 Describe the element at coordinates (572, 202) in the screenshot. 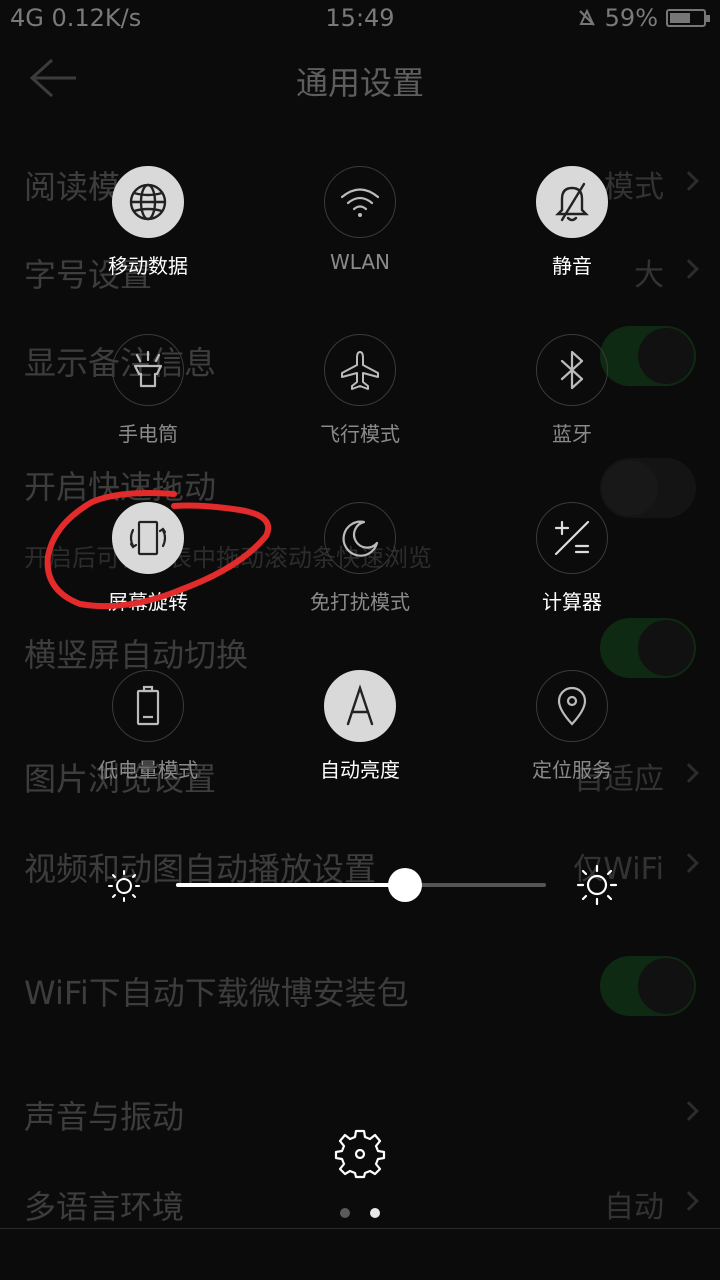

I see `silent-bell-icon` at that location.